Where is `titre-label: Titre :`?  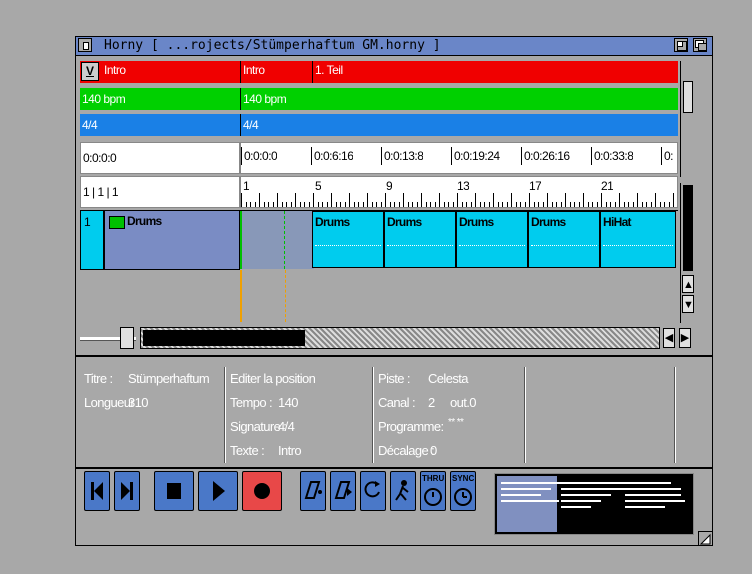 titre-label: Titre : is located at coordinates (98, 378).